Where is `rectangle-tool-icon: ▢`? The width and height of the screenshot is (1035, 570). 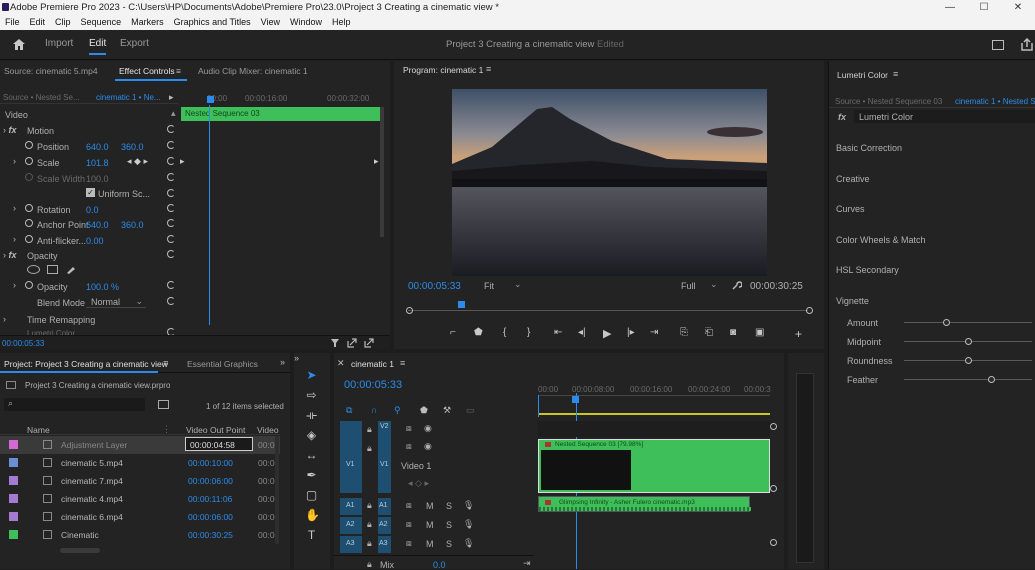 rectangle-tool-icon: ▢ is located at coordinates (311, 495).